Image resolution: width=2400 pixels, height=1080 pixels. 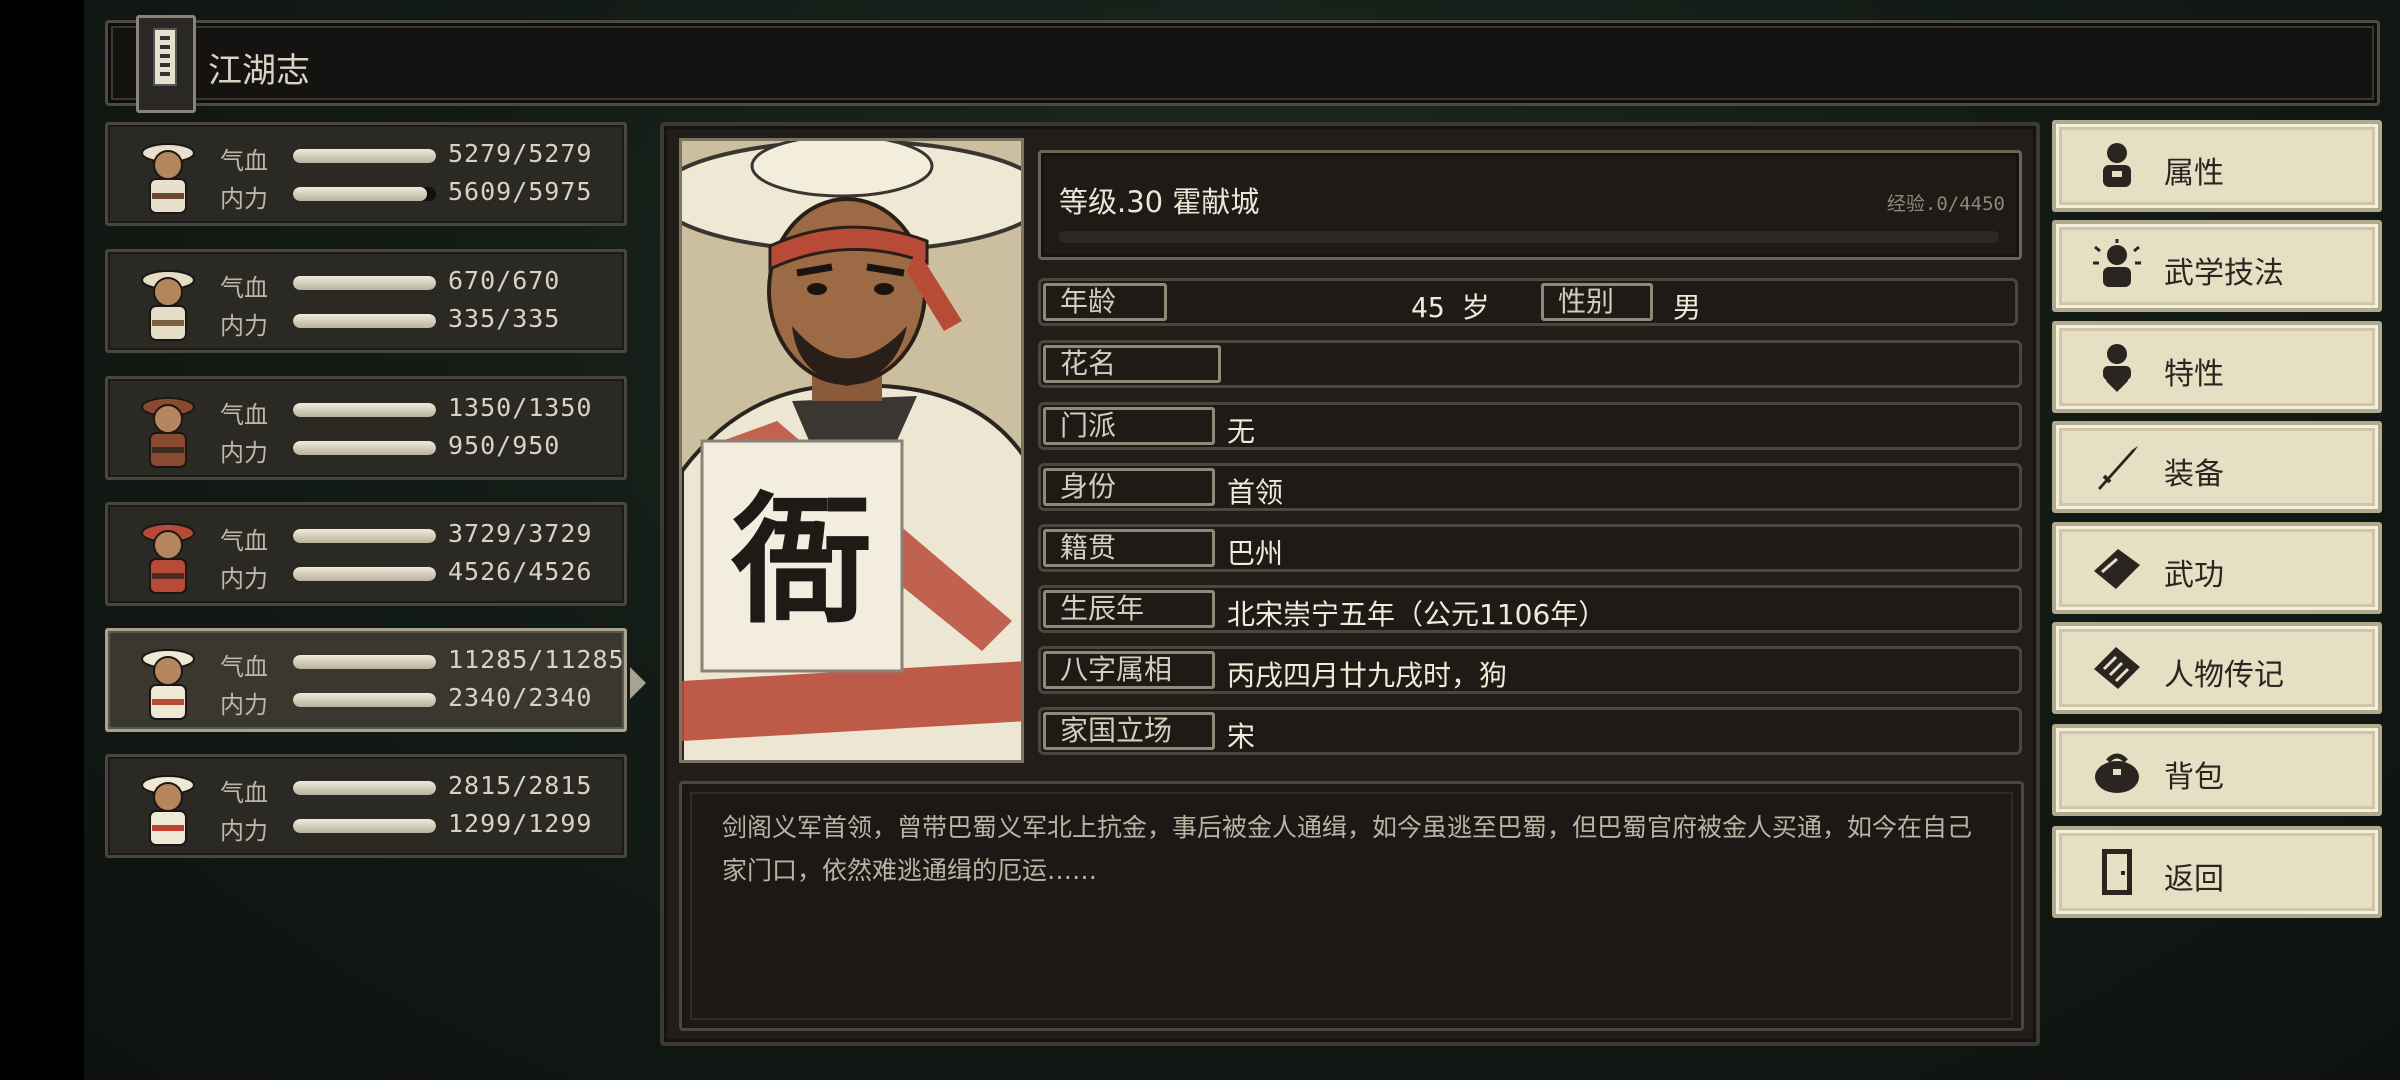 I want to click on hp-value: 670/670, so click(x=504, y=280).